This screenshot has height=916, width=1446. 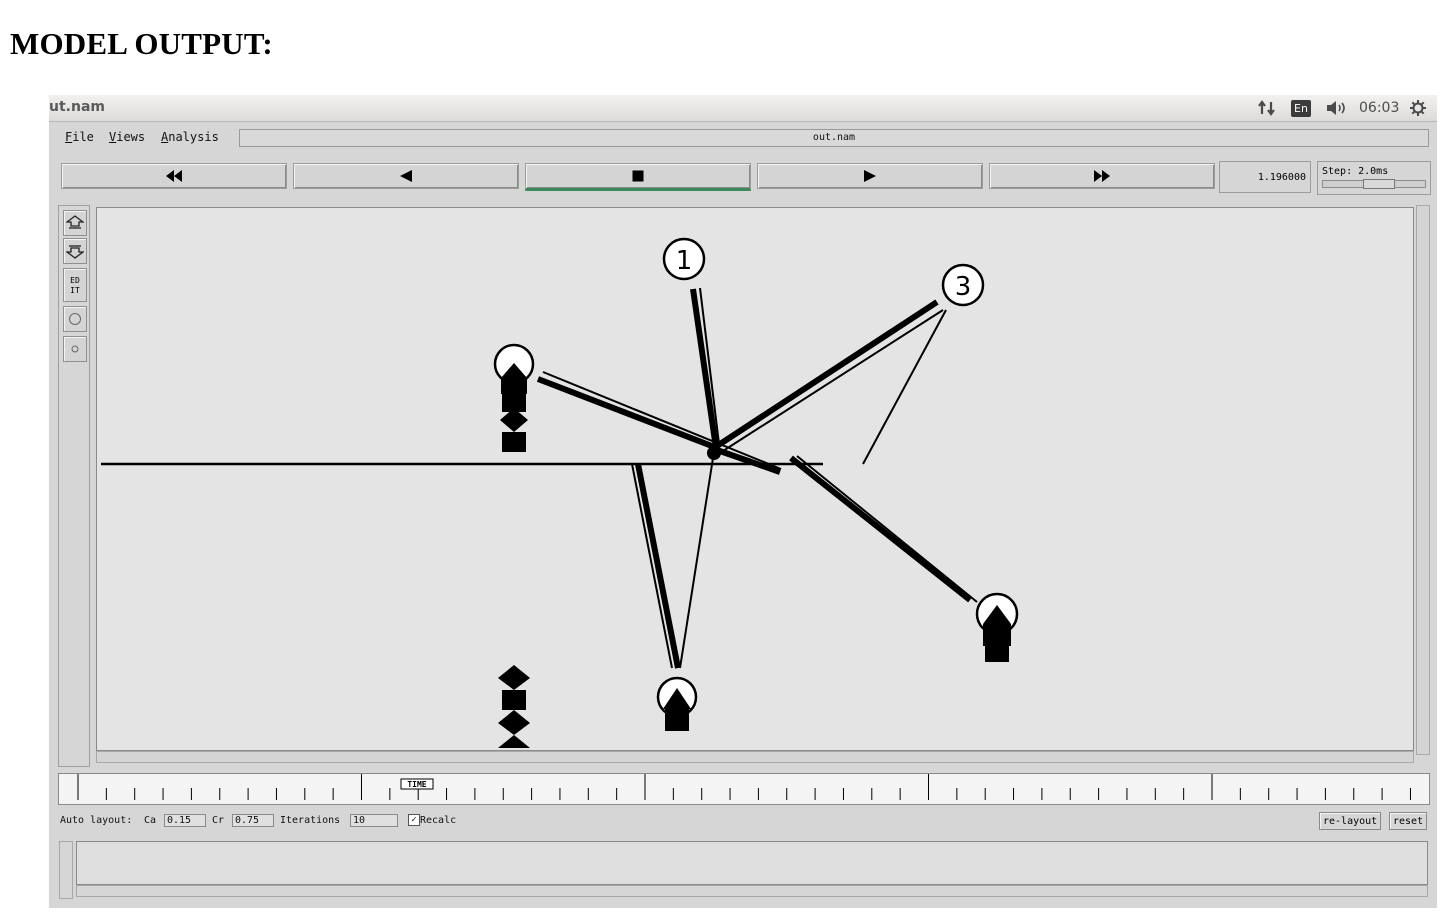 What do you see at coordinates (77, 107) in the screenshot?
I see `window-title: ut.nam` at bounding box center [77, 107].